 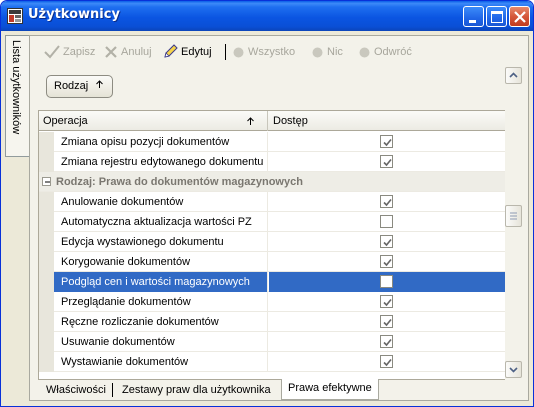 What do you see at coordinates (272, 85) in the screenshot?
I see `group-by-panel: Rodzaj` at bounding box center [272, 85].